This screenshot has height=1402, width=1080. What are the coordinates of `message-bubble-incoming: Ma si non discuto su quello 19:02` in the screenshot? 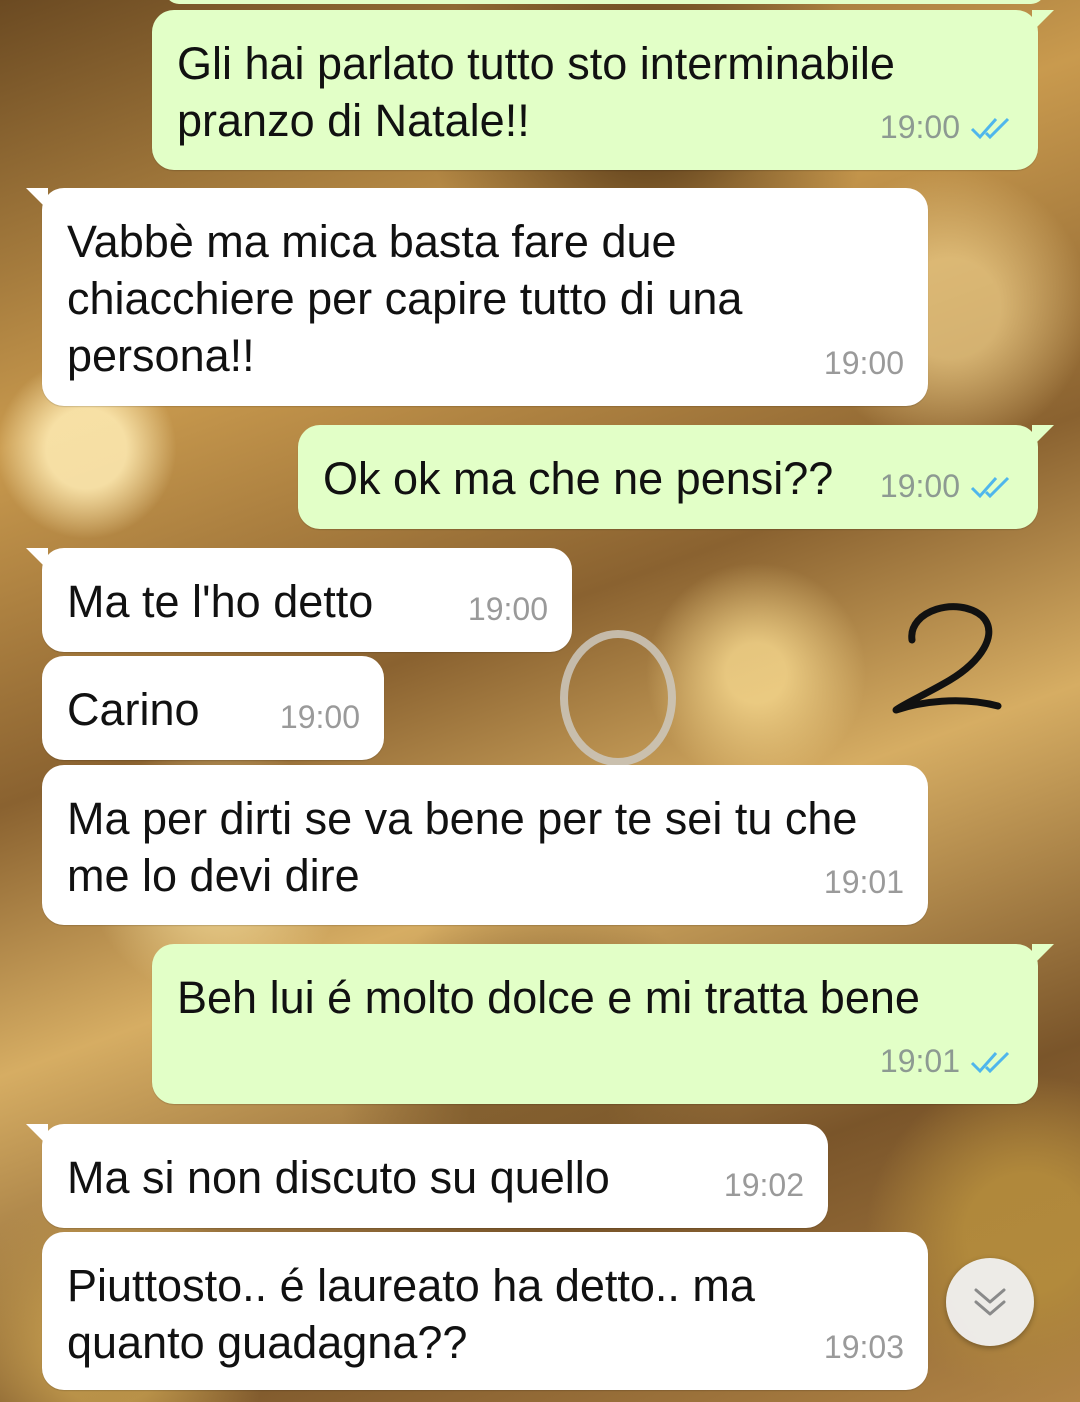 It's located at (427, 1176).